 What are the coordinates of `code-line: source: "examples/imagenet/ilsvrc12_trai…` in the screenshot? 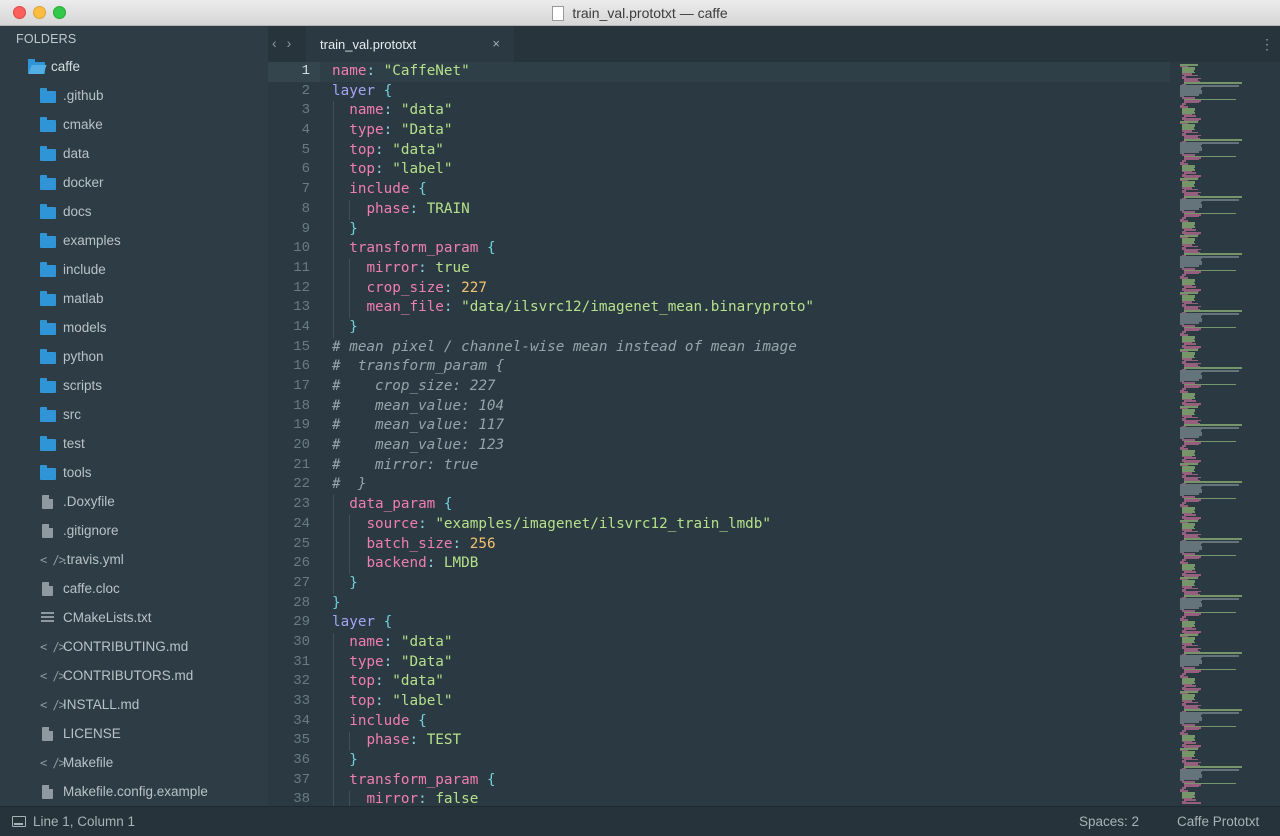 It's located at (573, 525).